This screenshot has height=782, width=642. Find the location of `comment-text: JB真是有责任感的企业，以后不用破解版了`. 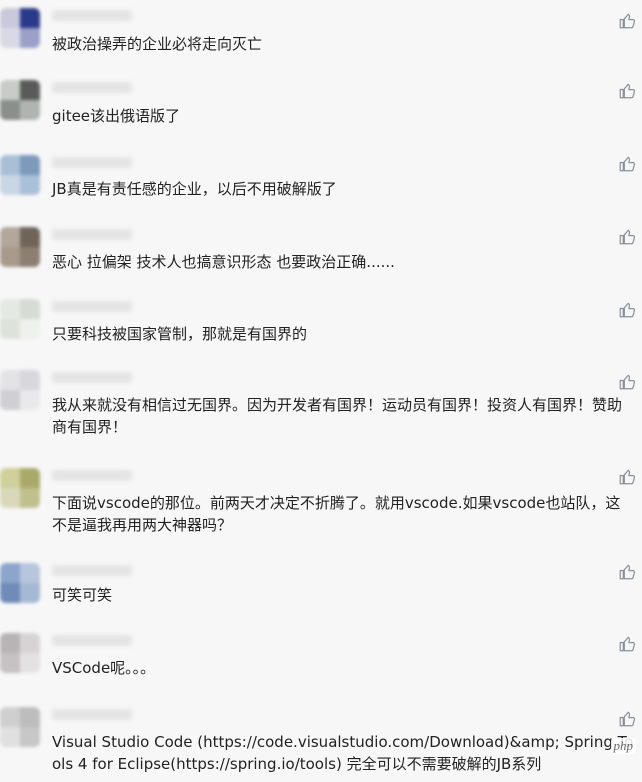

comment-text: JB真是有责任感的企业，以后不用破解版了 is located at coordinates (194, 189).